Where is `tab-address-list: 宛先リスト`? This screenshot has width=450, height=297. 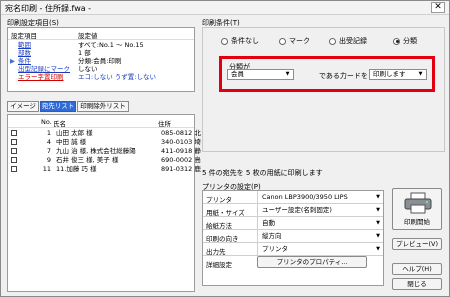
tab-address-list: 宛先リスト is located at coordinates (58, 106).